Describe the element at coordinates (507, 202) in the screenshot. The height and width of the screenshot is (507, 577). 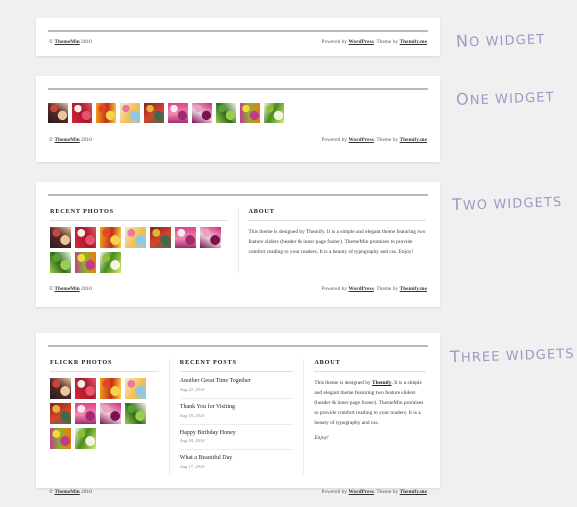
I see `annotation-two-widgets: Two widgets` at that location.